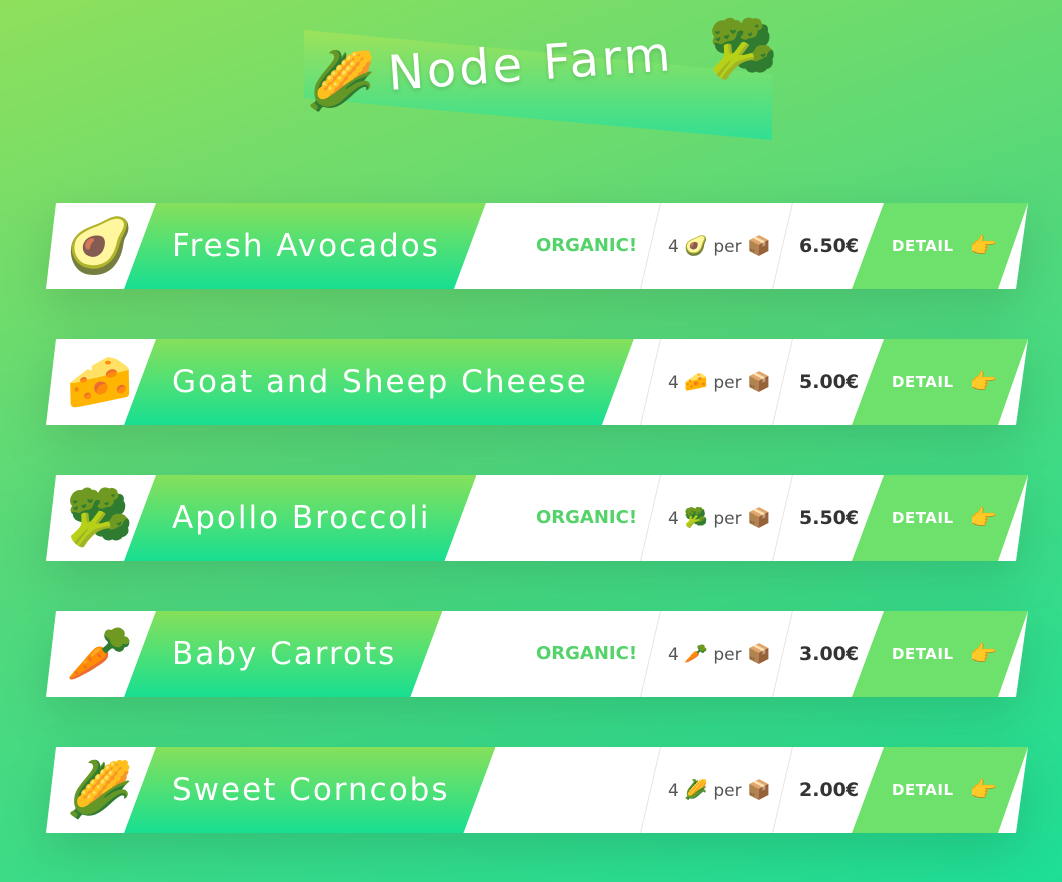 This screenshot has height=882, width=1062. What do you see at coordinates (100, 245) in the screenshot?
I see `product-image-icon: 🥑` at bounding box center [100, 245].